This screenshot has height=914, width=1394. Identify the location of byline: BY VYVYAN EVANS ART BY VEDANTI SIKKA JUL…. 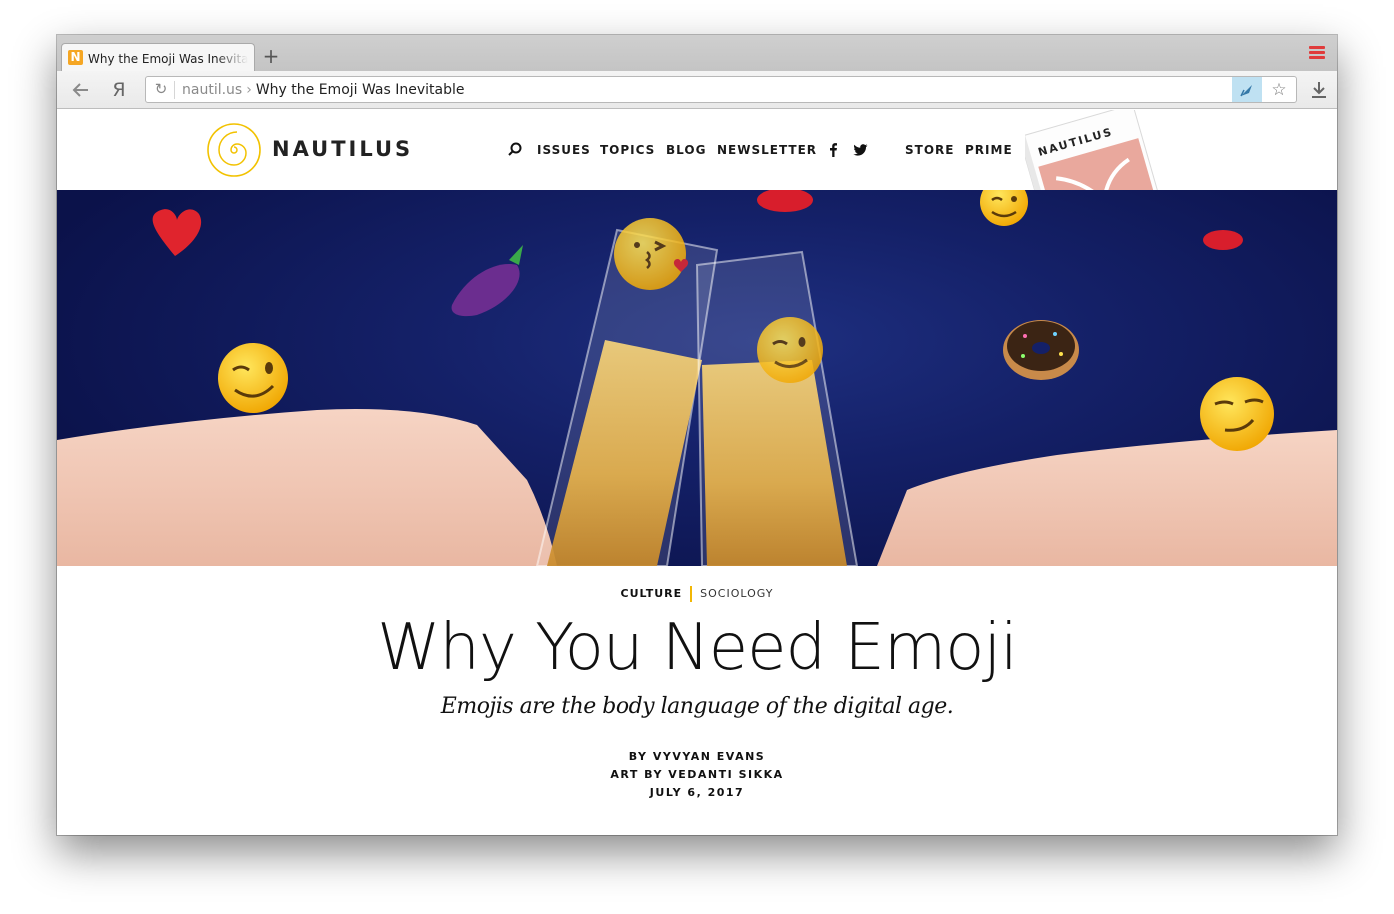
(697, 775).